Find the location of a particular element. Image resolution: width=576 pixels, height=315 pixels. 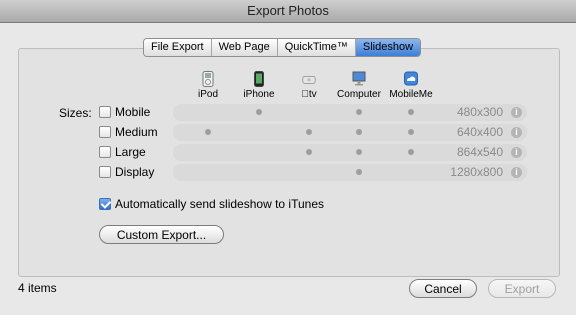

compat-dot-ipod is located at coordinates (208, 132).